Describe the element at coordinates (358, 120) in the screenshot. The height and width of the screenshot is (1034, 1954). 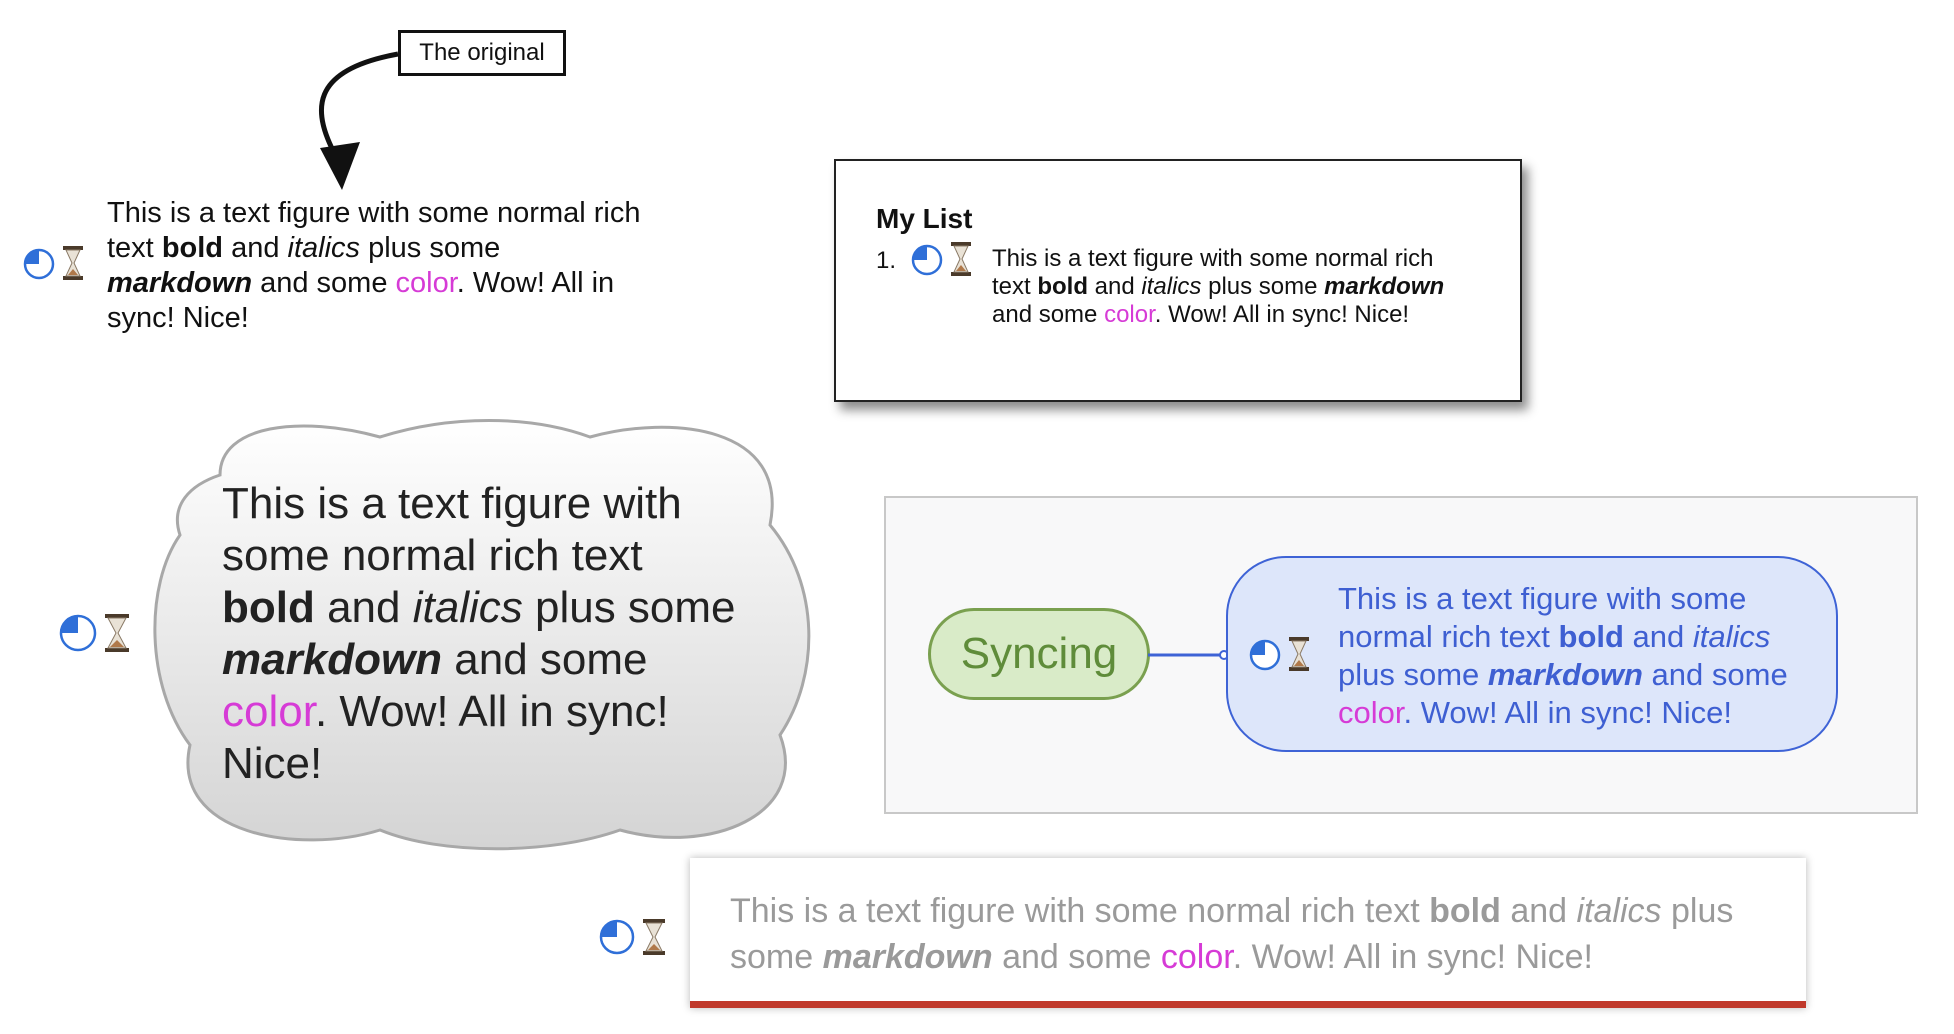
I see `callout-arrow` at that location.